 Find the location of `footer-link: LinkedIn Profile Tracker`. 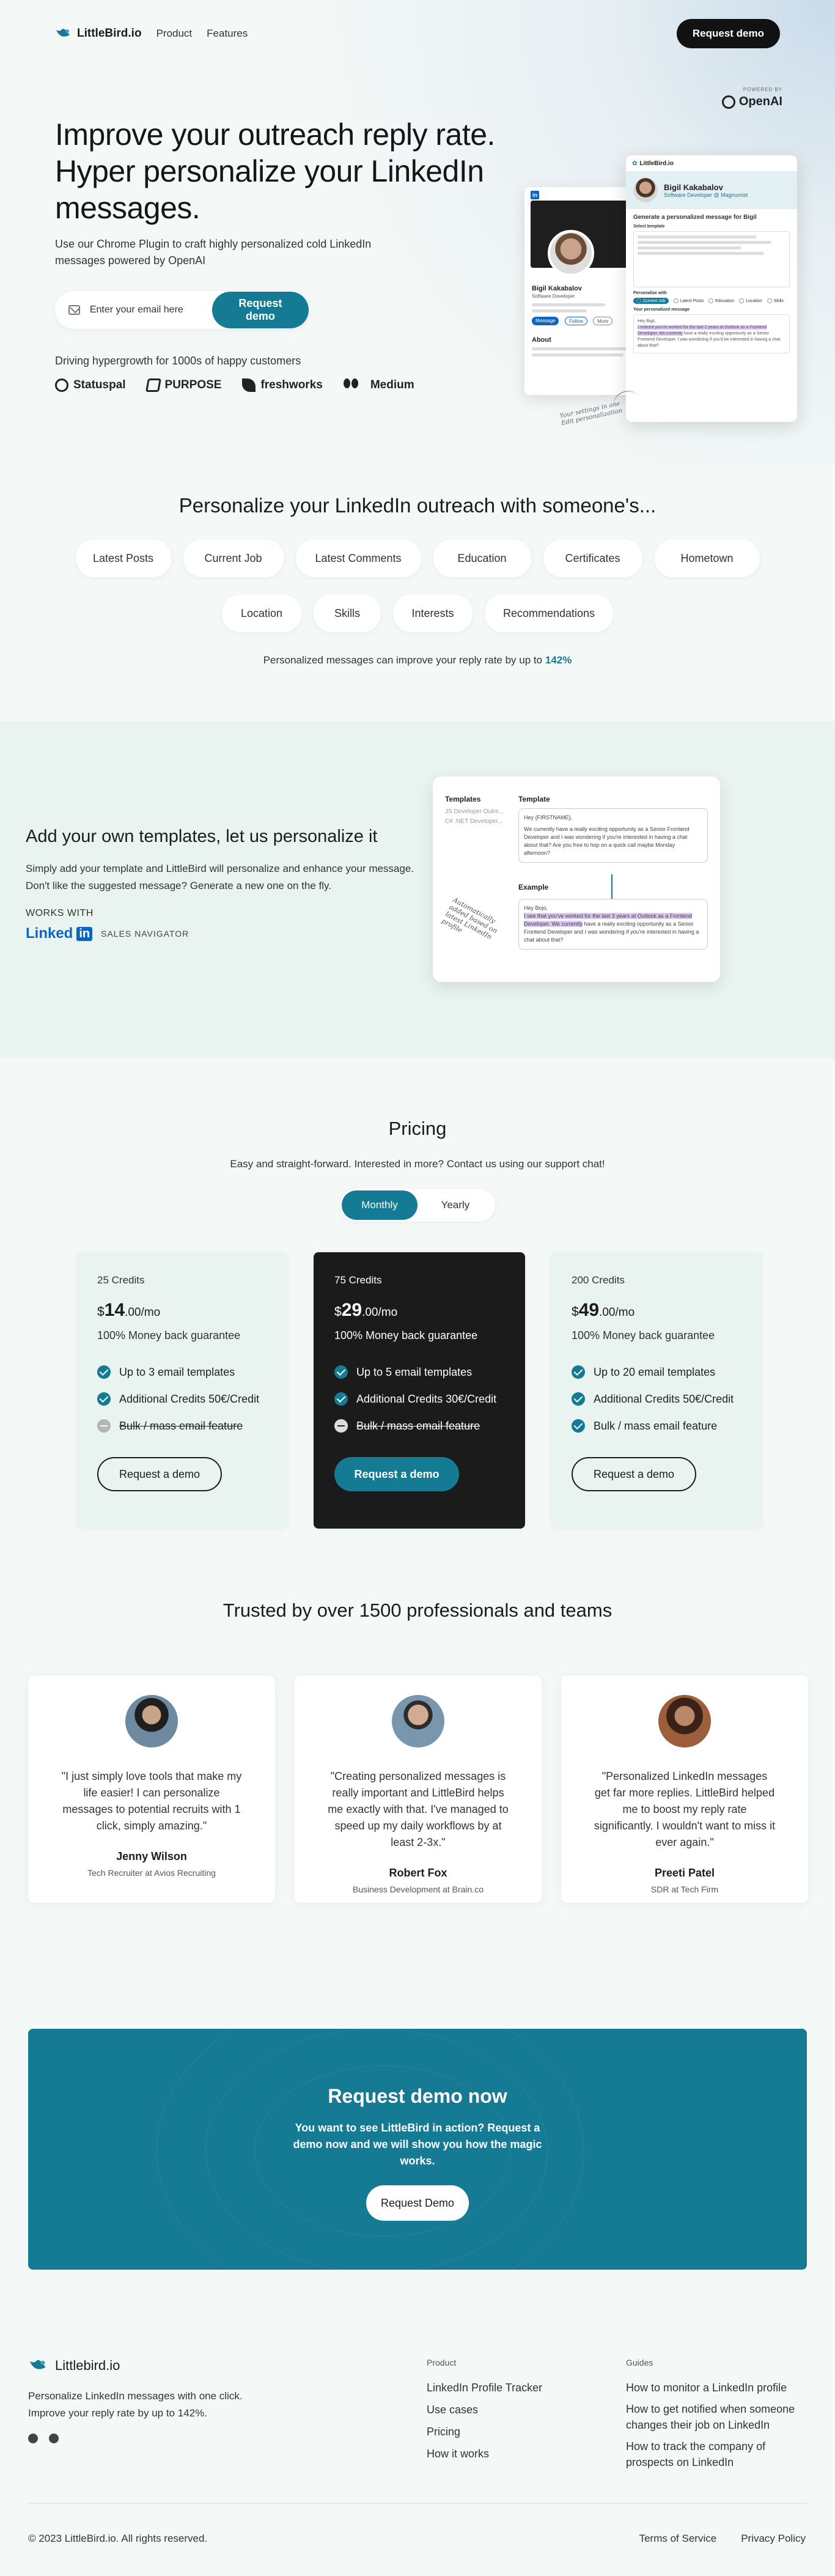

footer-link: LinkedIn Profile Tracker is located at coordinates (484, 2388).